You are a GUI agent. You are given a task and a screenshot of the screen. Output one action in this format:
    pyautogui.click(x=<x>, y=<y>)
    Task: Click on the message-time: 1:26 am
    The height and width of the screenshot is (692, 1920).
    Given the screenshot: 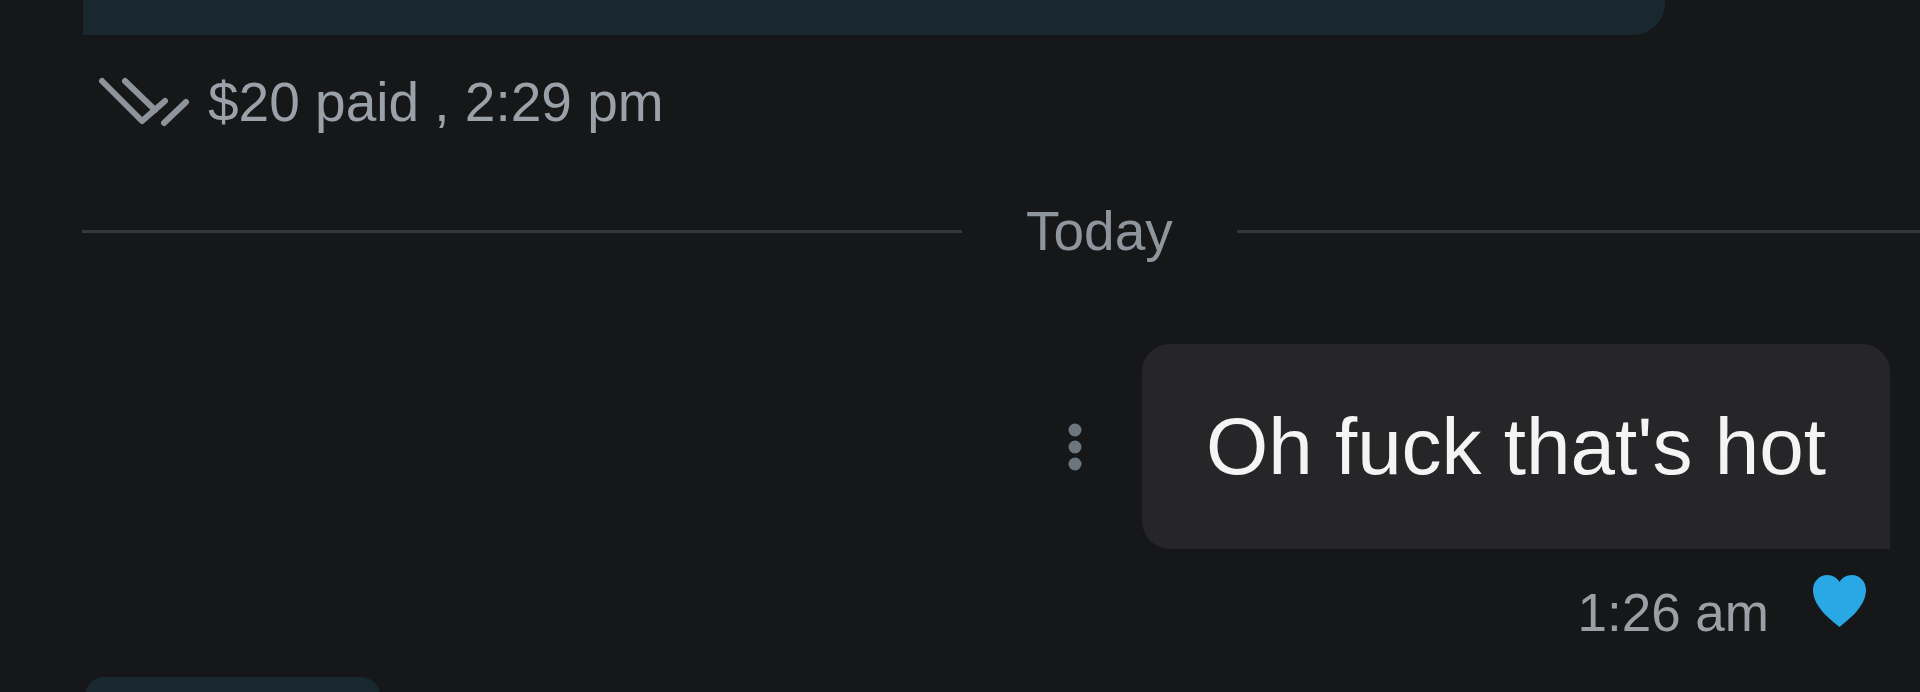 What is the action you would take?
    pyautogui.click(x=1673, y=612)
    